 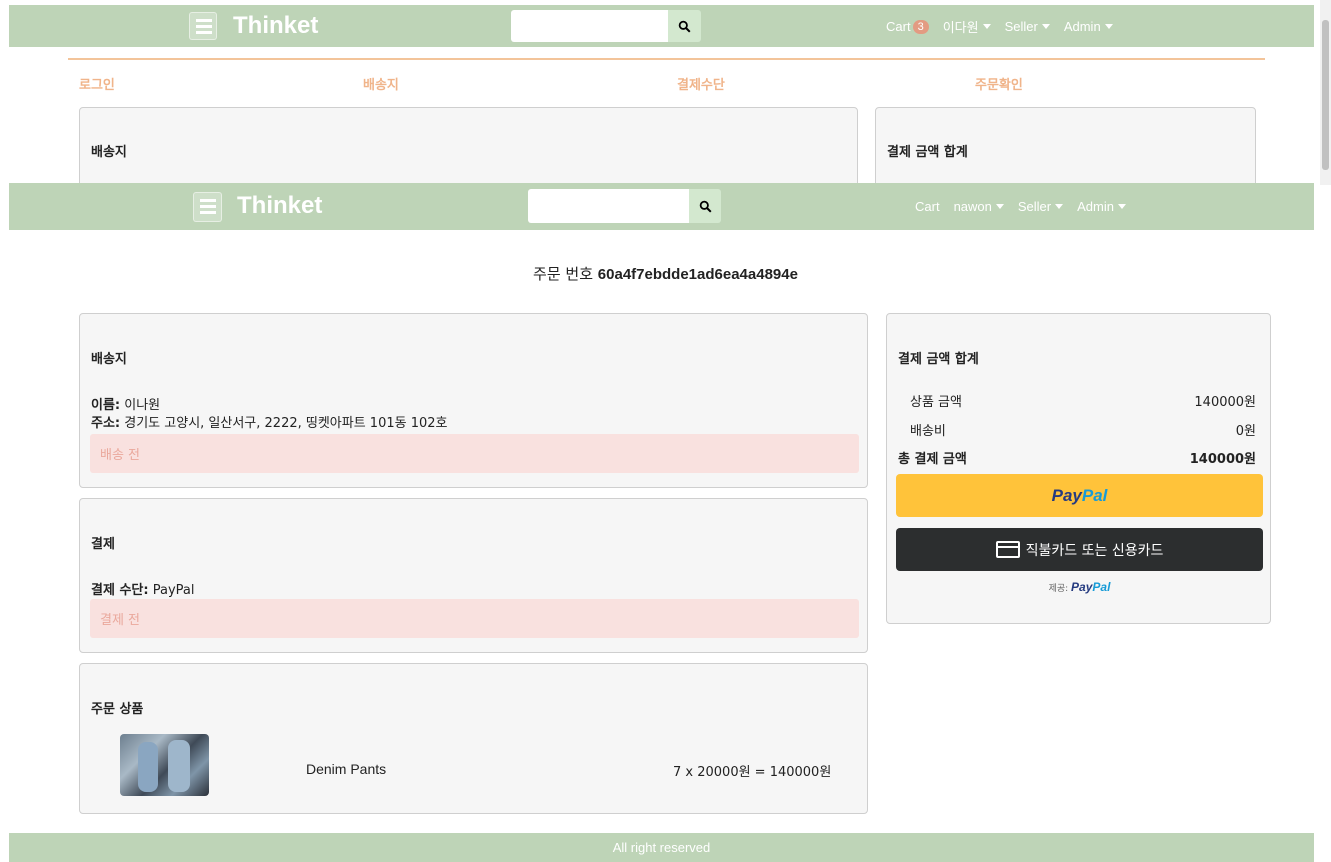 I want to click on credit-card-icon, so click(x=1007, y=549).